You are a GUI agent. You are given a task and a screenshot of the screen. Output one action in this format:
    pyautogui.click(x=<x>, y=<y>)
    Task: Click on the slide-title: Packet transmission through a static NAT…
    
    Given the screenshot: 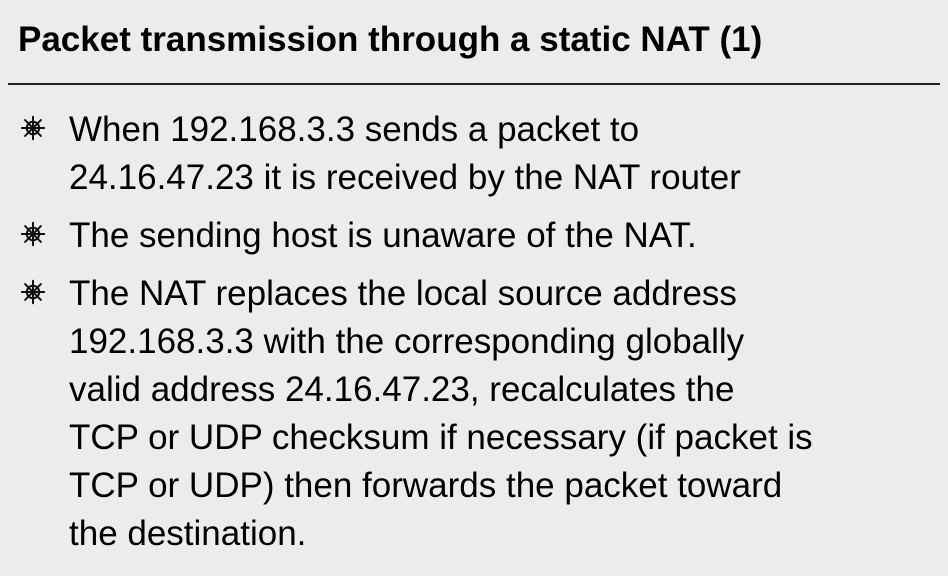 What is the action you would take?
    pyautogui.click(x=390, y=39)
    